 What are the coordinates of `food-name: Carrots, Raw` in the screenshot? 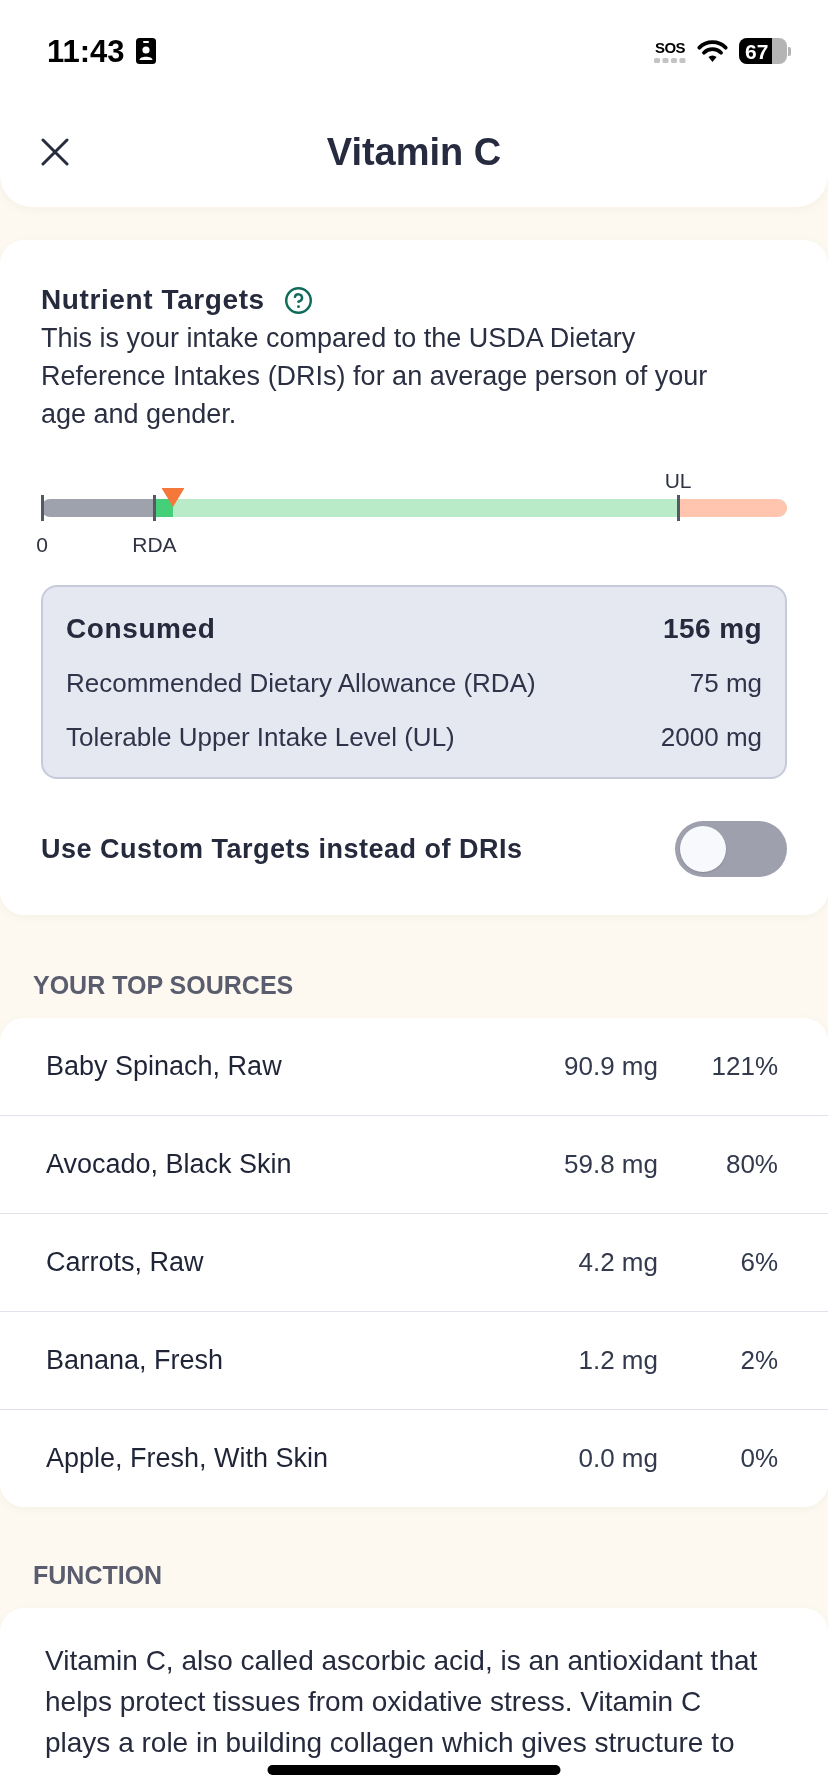 It's located at (125, 1262).